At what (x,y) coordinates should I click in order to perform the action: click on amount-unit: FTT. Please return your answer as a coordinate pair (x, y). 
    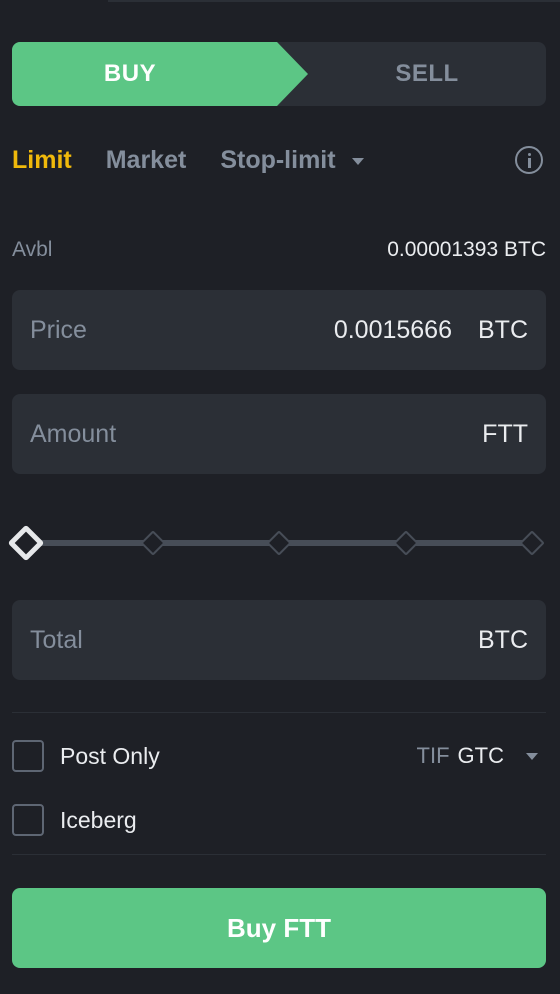
    Looking at the image, I should click on (505, 433).